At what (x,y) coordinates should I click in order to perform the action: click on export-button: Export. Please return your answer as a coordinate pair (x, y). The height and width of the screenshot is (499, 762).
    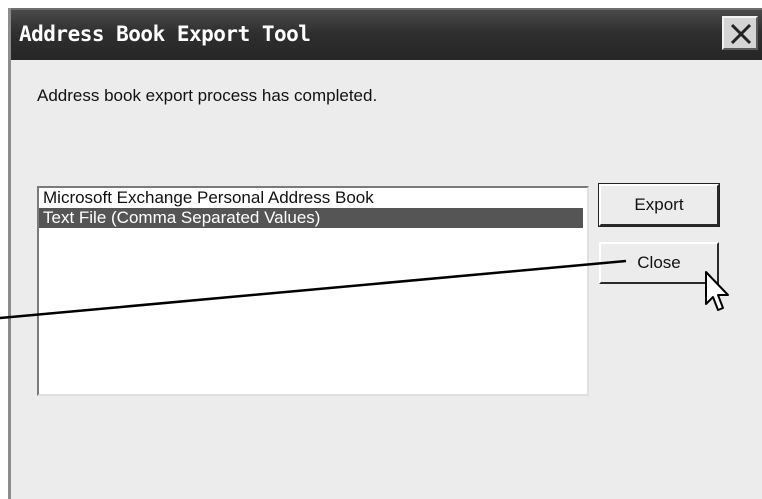
    Looking at the image, I should click on (659, 205).